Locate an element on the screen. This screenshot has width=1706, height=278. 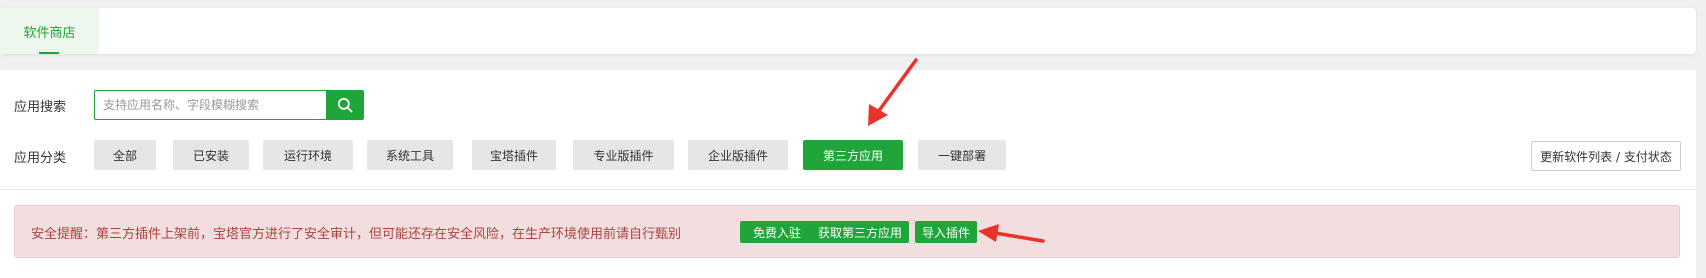
category-bt-plugins: 宝塔插件 is located at coordinates (514, 155).